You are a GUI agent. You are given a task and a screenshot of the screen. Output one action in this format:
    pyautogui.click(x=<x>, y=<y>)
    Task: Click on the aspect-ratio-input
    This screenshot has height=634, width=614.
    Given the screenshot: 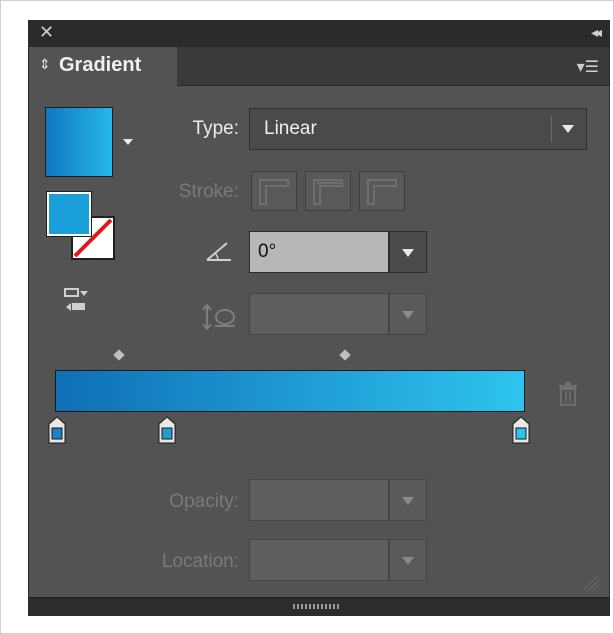 What is the action you would take?
    pyautogui.click(x=319, y=314)
    